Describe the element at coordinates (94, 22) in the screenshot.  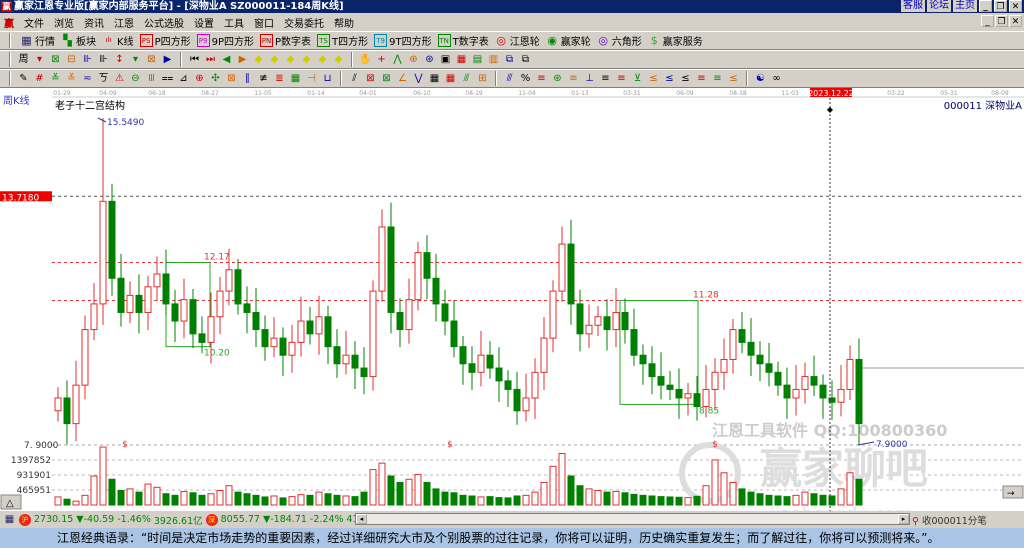
I see `menu-item: 资讯` at that location.